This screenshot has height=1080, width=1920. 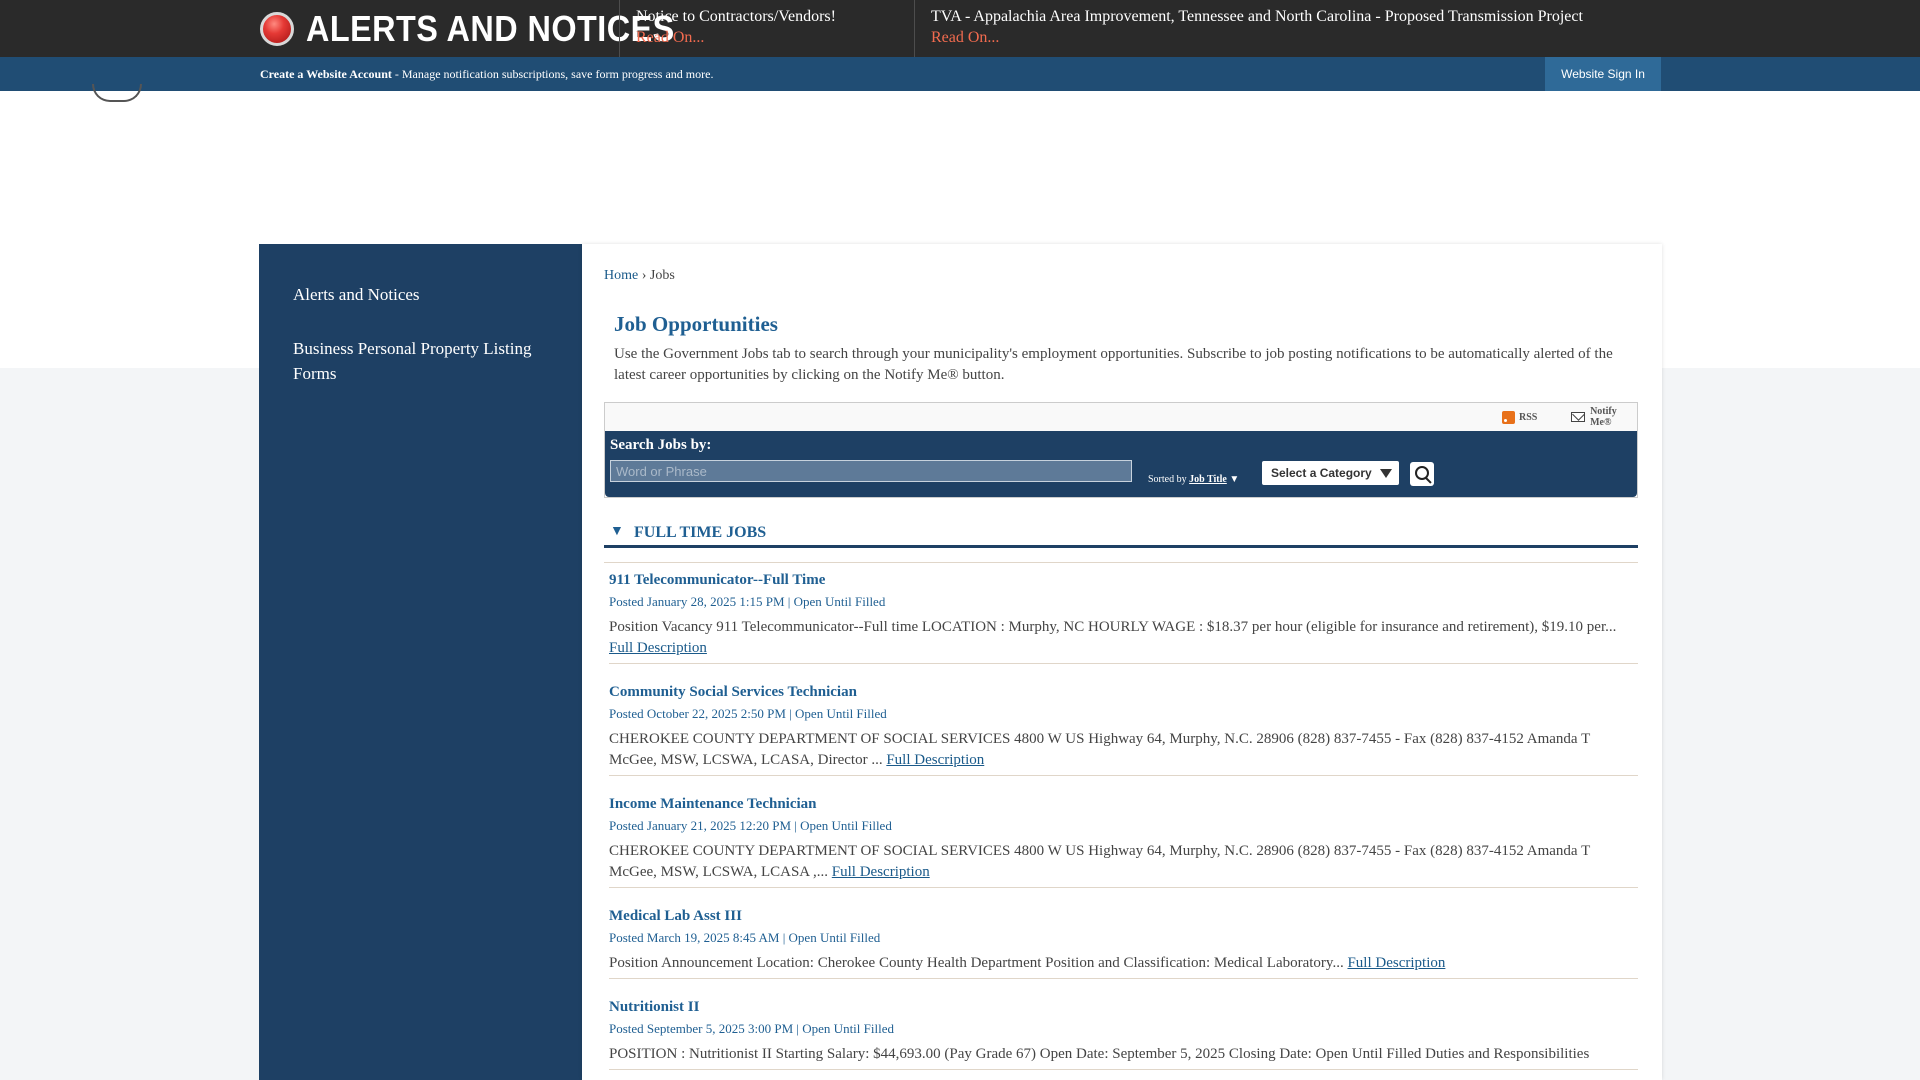 What do you see at coordinates (1123, 692) in the screenshot?
I see `job-title-link: Community Social Services Technician` at bounding box center [1123, 692].